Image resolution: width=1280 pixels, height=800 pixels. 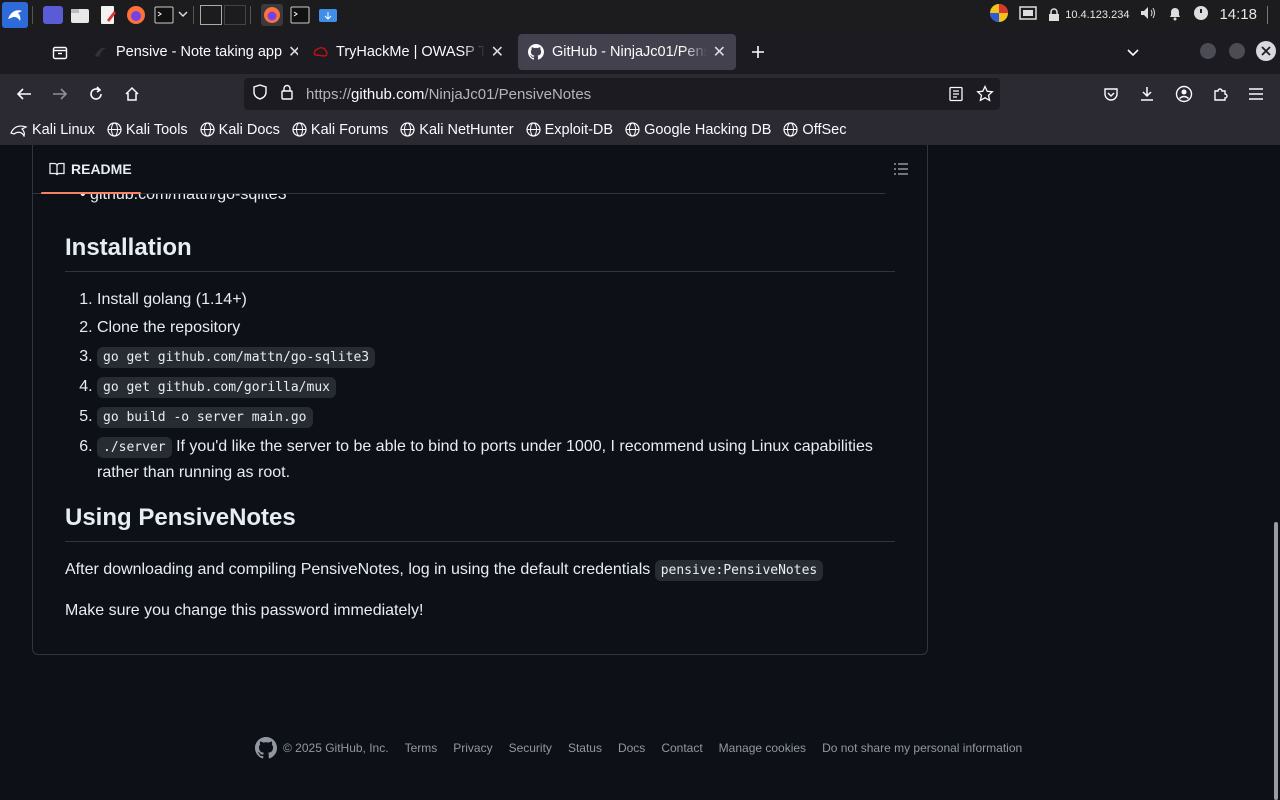 I want to click on chevron-down-icon, so click(x=183, y=15).